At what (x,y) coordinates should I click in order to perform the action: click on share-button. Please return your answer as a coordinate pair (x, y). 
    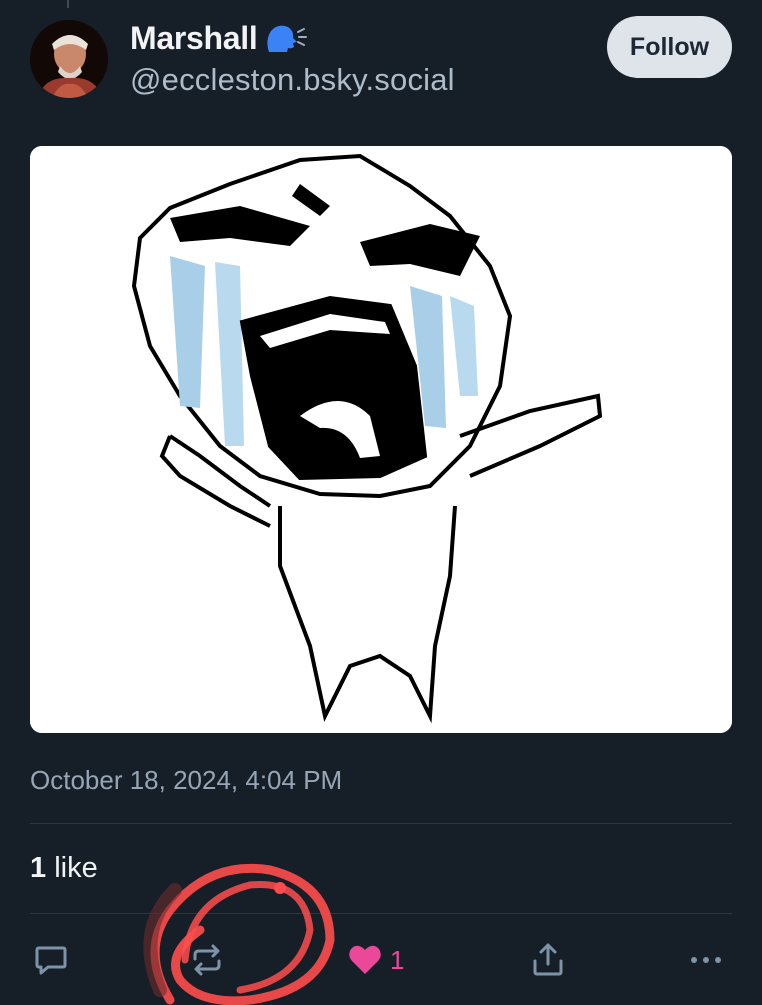
    Looking at the image, I should click on (548, 960).